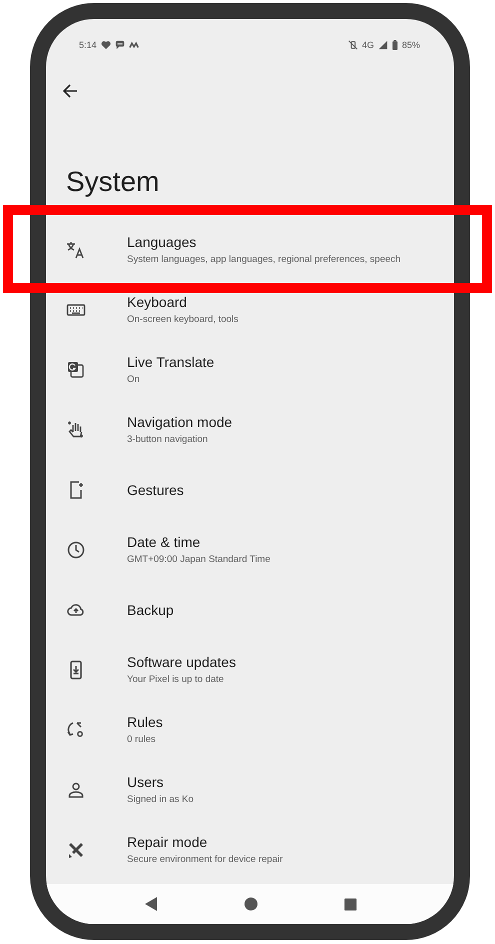  What do you see at coordinates (181, 662) in the screenshot?
I see `item-title: Software updates` at bounding box center [181, 662].